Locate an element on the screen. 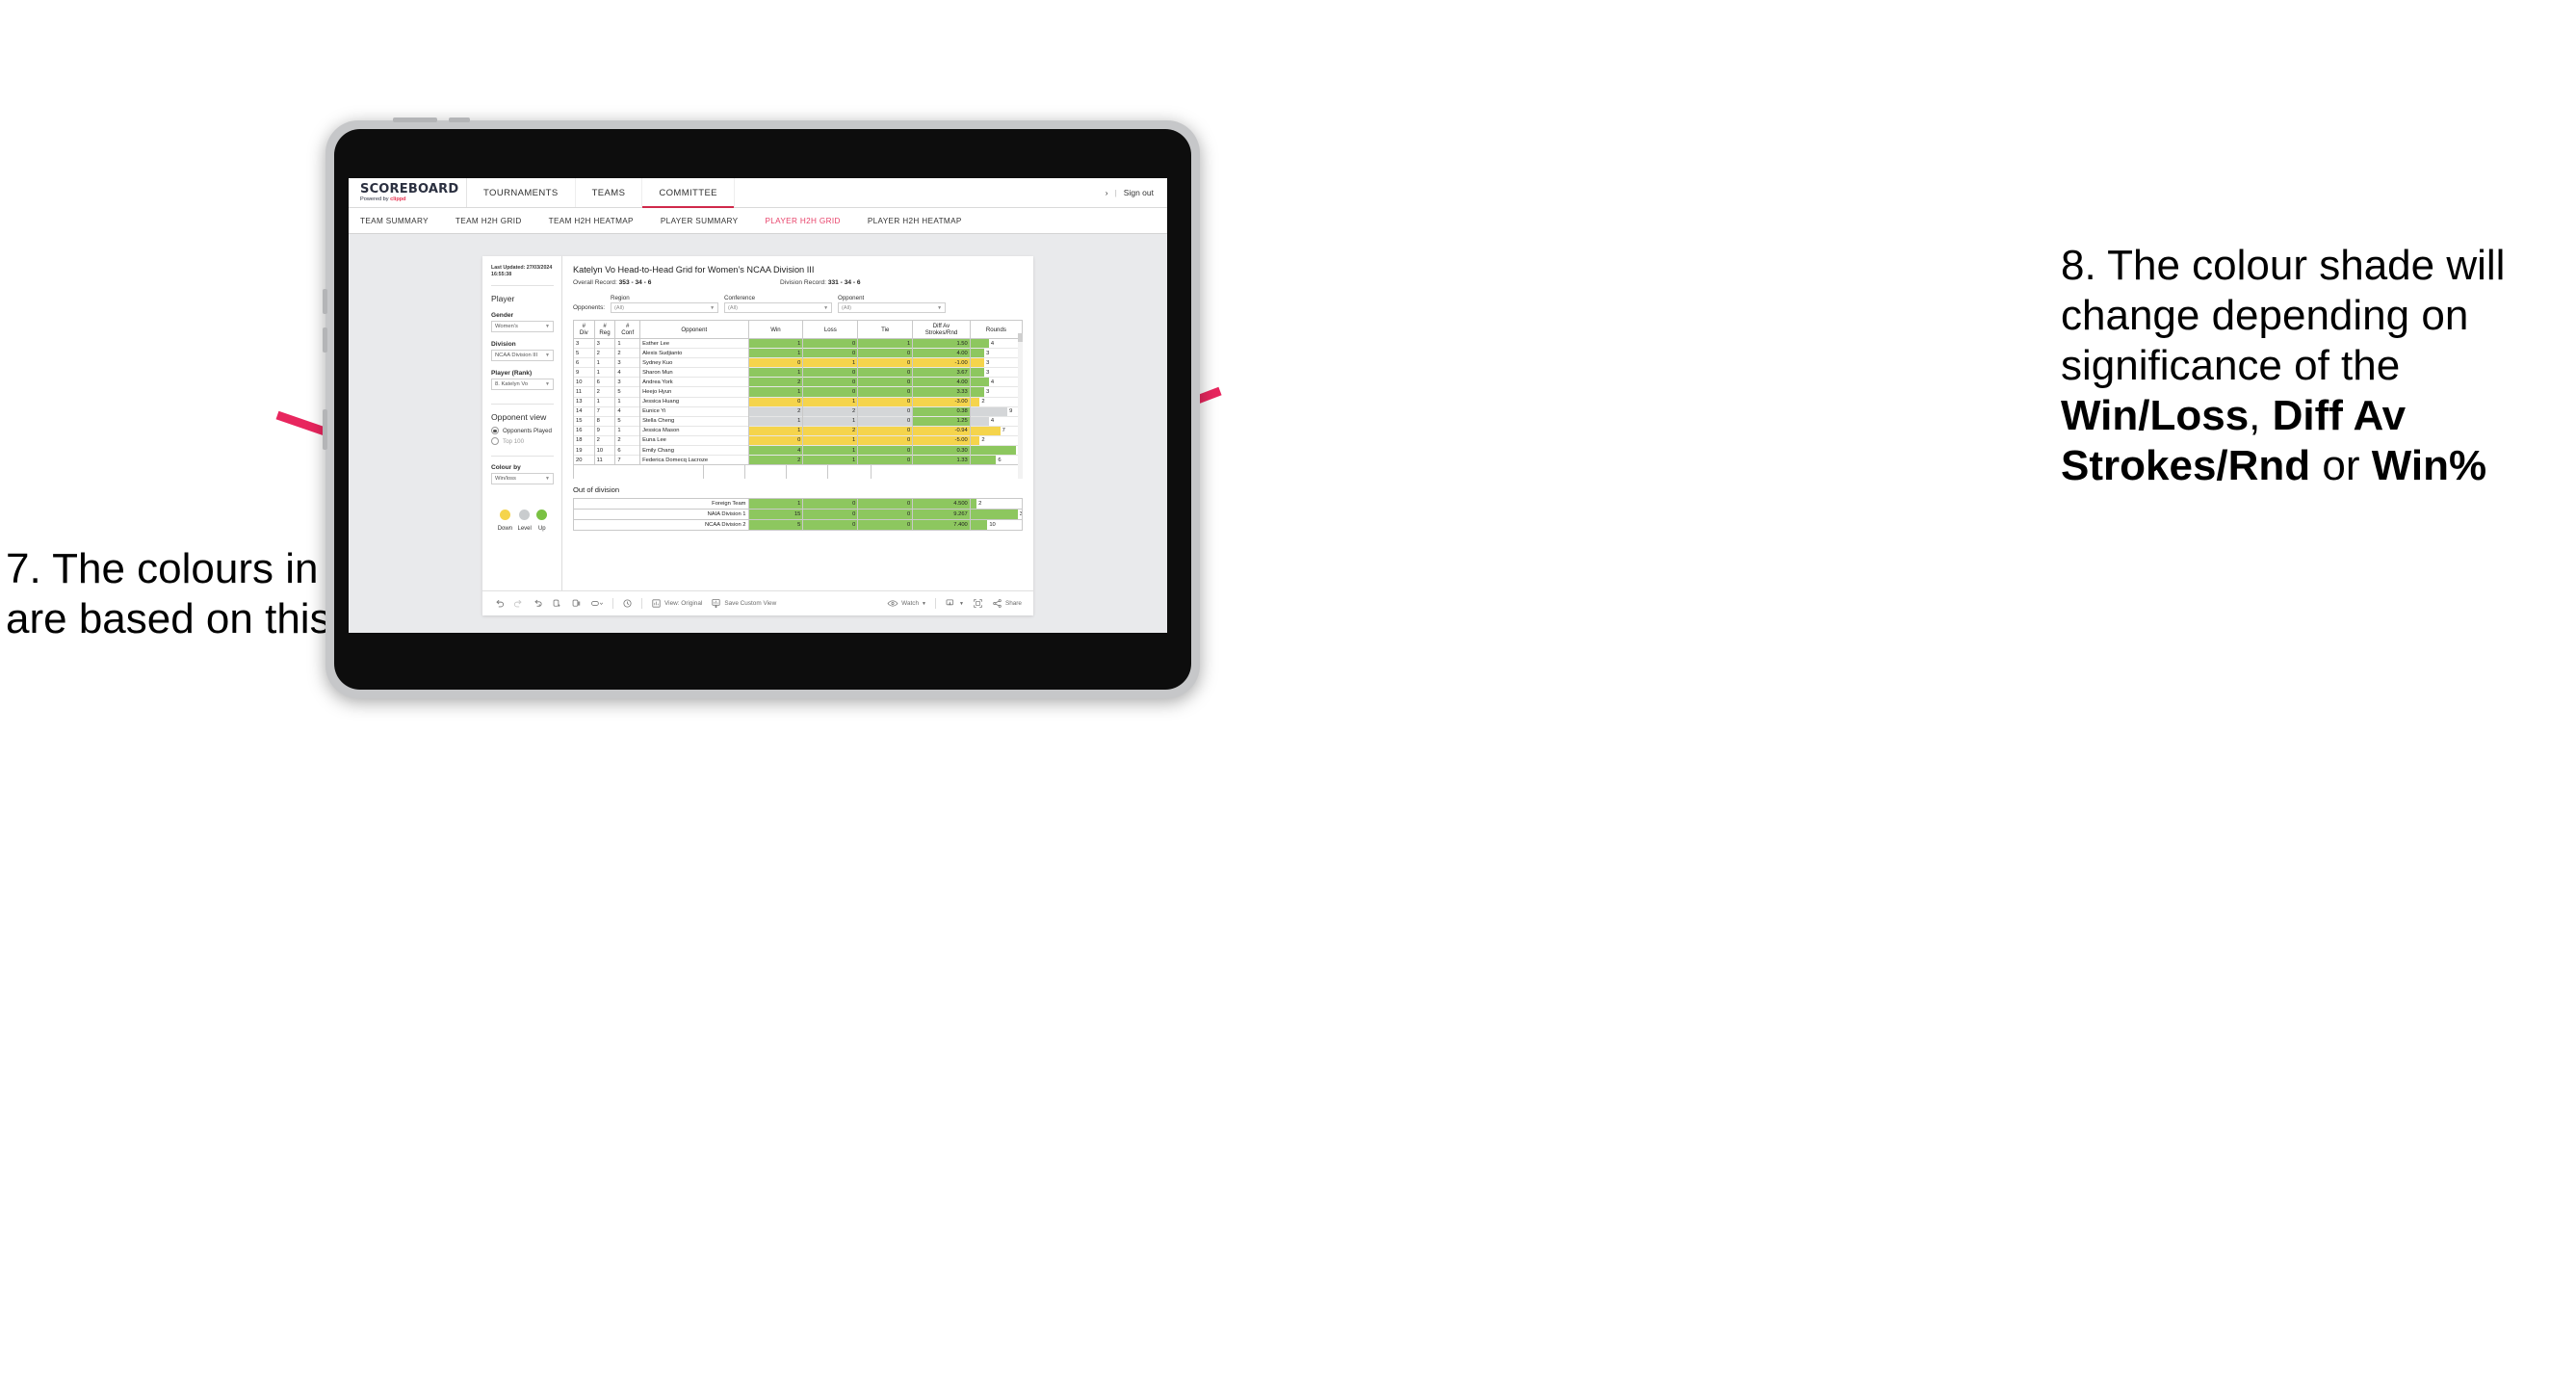  topnav-item-committee: COMMITTEE is located at coordinates (688, 193).